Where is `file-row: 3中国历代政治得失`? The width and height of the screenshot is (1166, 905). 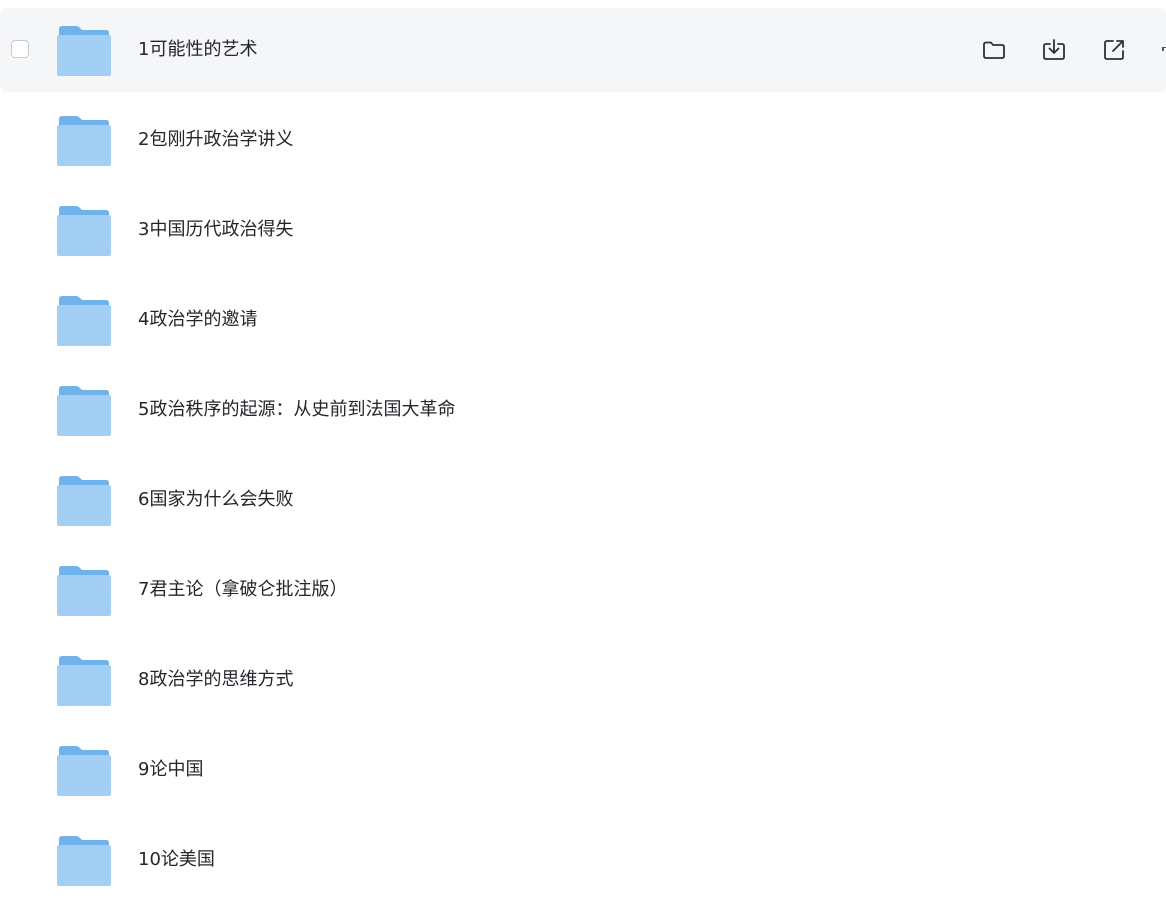 file-row: 3中国历代政治得失 is located at coordinates (583, 230).